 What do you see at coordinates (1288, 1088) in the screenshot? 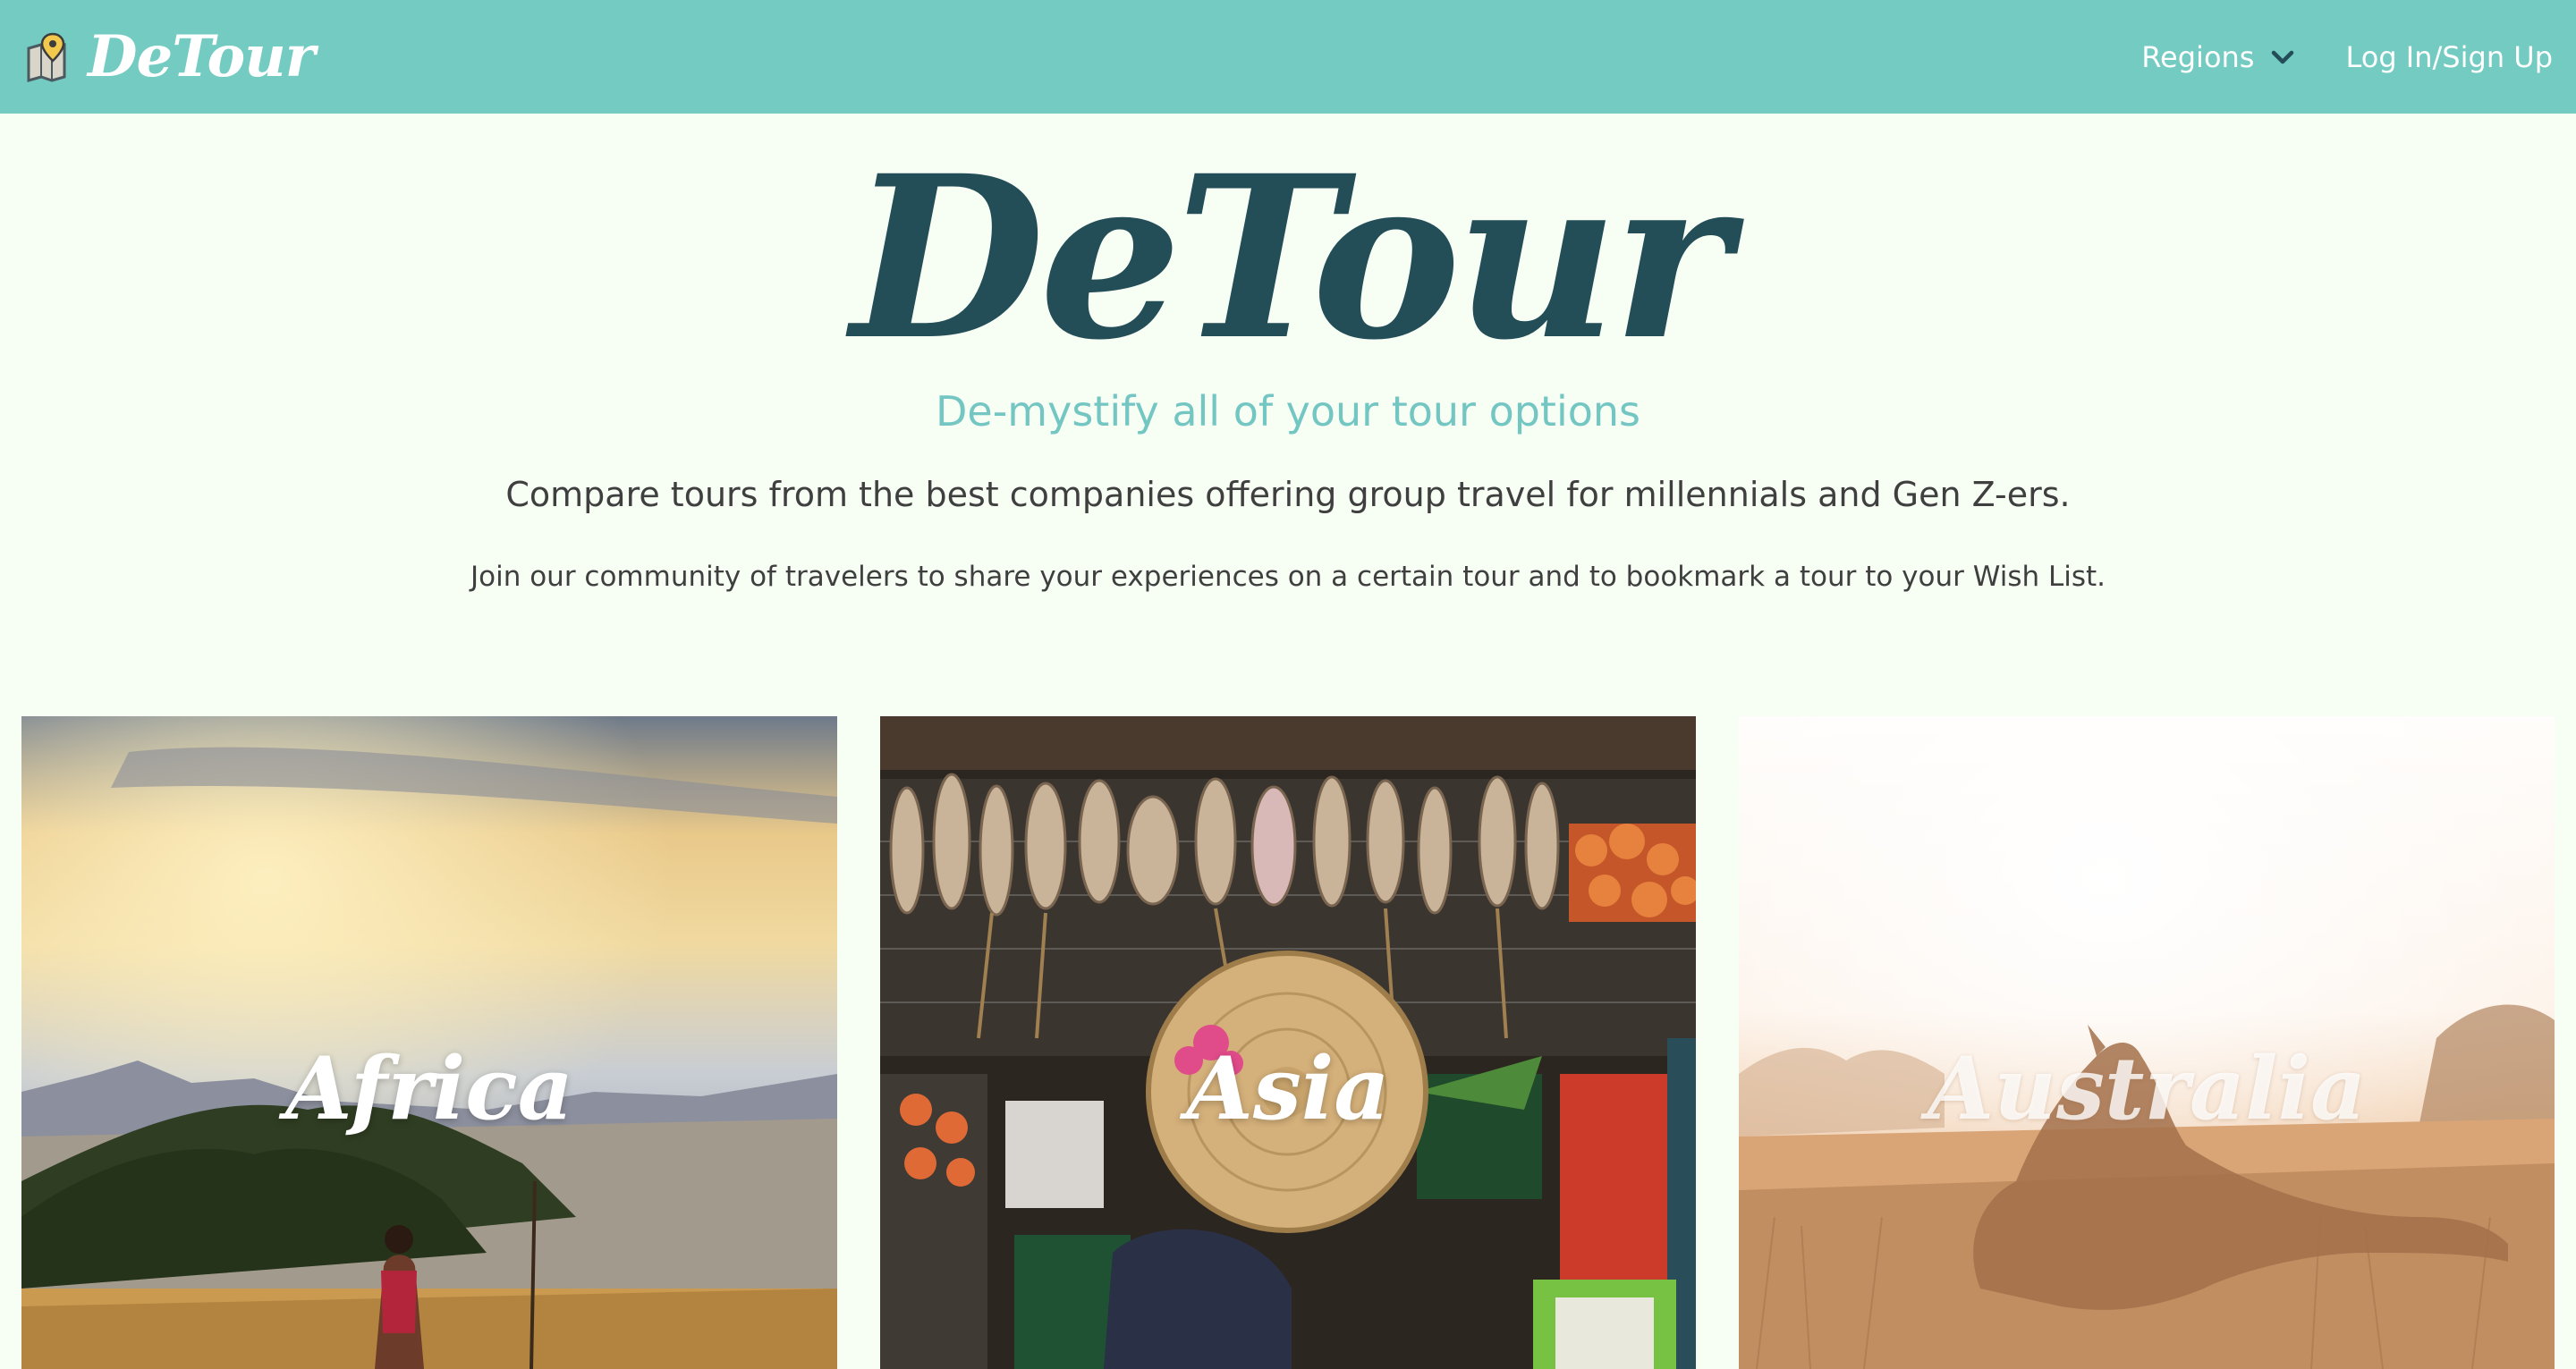
I see `region-label-asia: Asia` at bounding box center [1288, 1088].